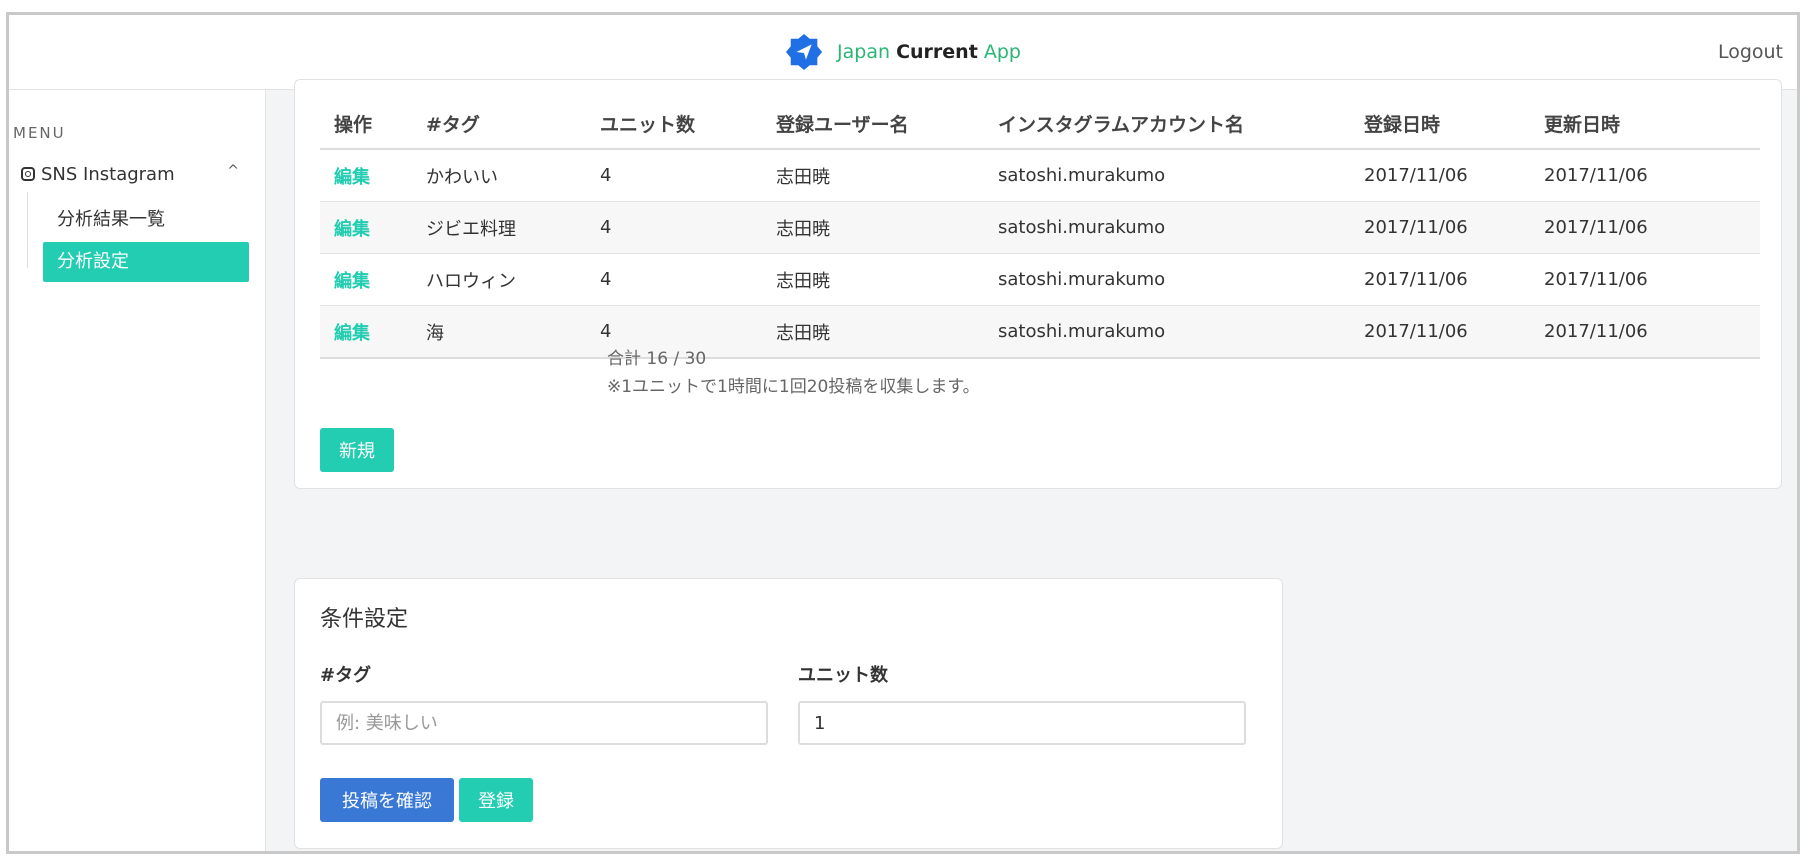  What do you see at coordinates (366, 124) in the screenshot?
I see `col-header-action: 操作` at bounding box center [366, 124].